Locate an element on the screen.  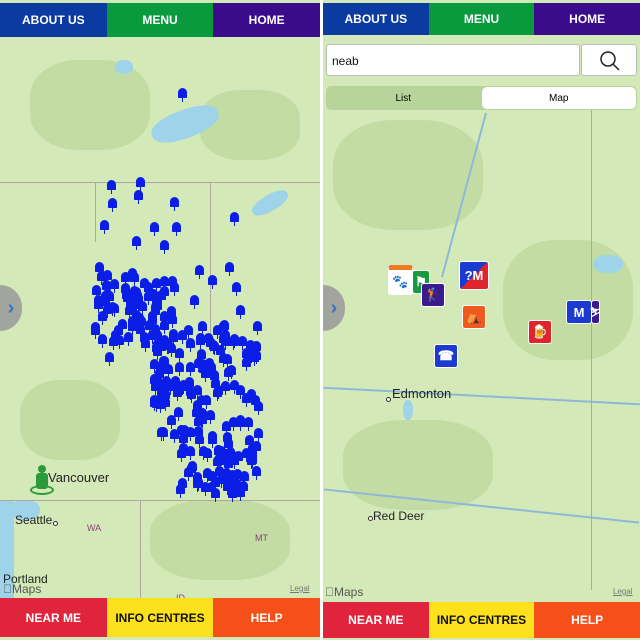
phone-icon: ☎ is located at coordinates (446, 356).